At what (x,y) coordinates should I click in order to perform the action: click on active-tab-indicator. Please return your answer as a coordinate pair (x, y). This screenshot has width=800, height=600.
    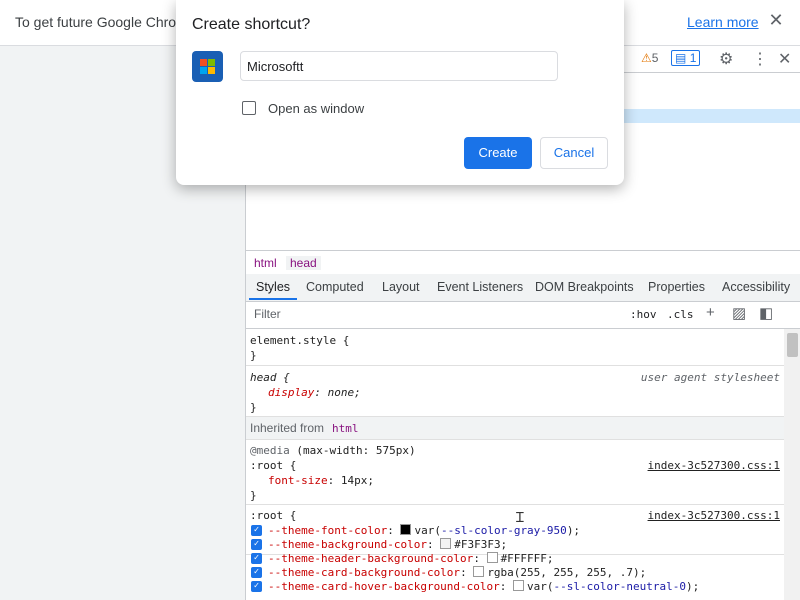
    Looking at the image, I should click on (273, 299).